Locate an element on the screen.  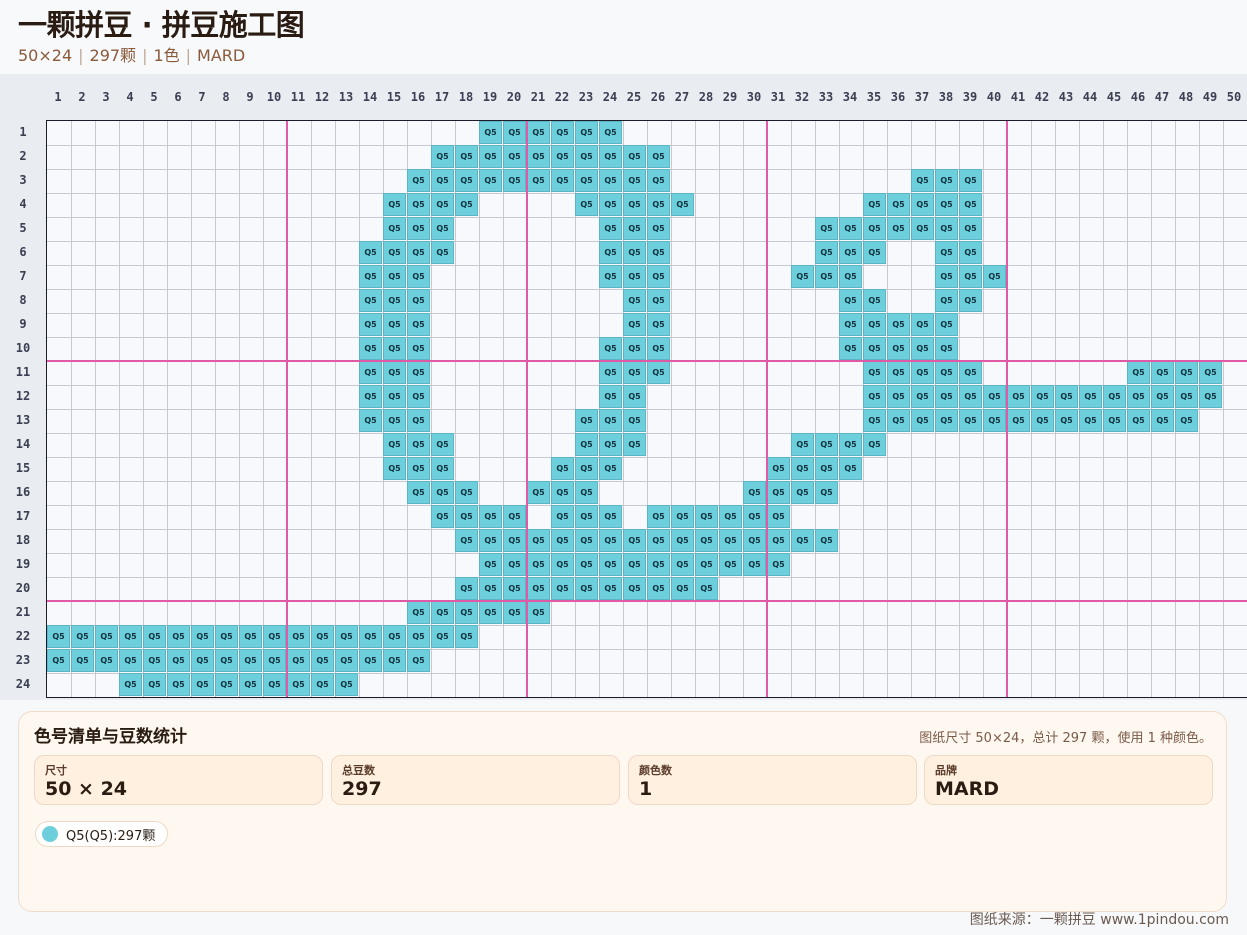
color-list-item: Q5(Q5):297颗 is located at coordinates (102, 834).